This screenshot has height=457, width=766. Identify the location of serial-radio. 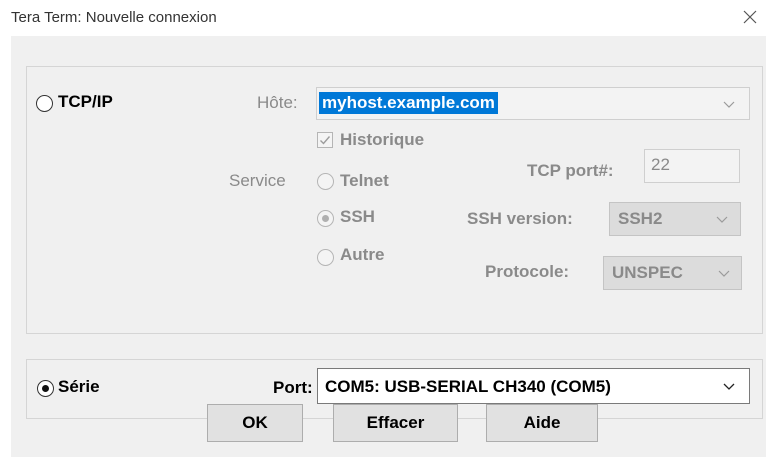
(45, 388).